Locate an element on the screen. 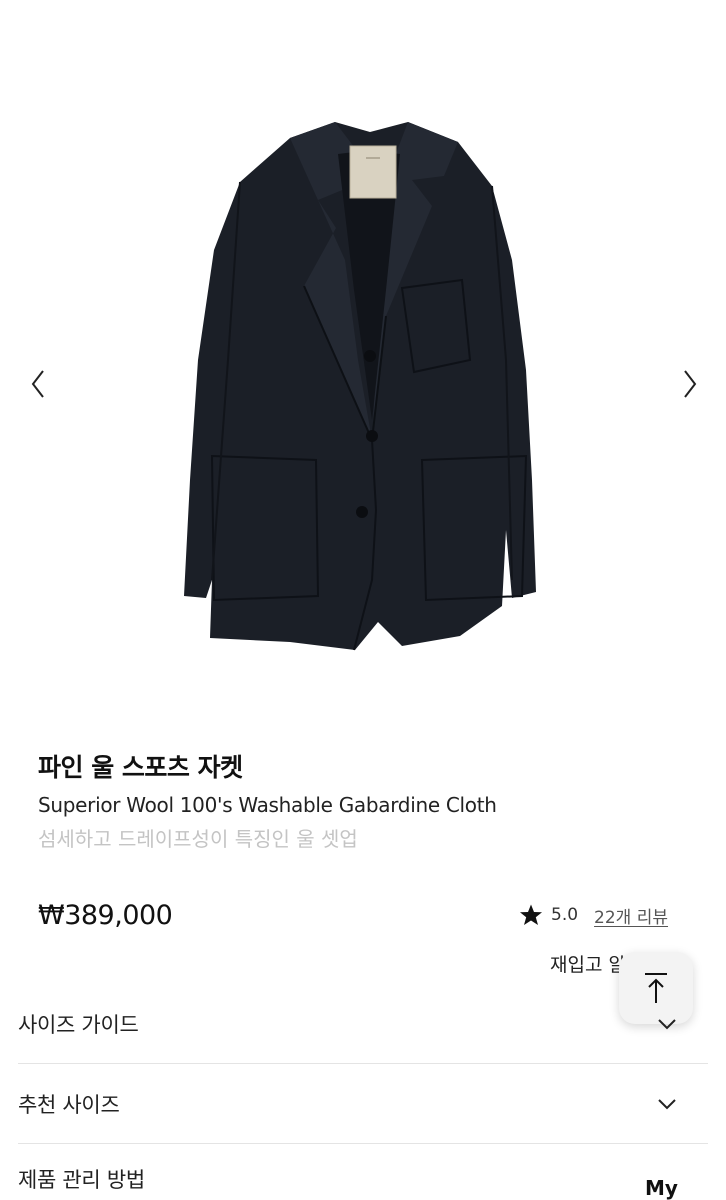 This screenshot has width=726, height=1200. recommended-size-accordion: 추천 사이즈 is located at coordinates (363, 1104).